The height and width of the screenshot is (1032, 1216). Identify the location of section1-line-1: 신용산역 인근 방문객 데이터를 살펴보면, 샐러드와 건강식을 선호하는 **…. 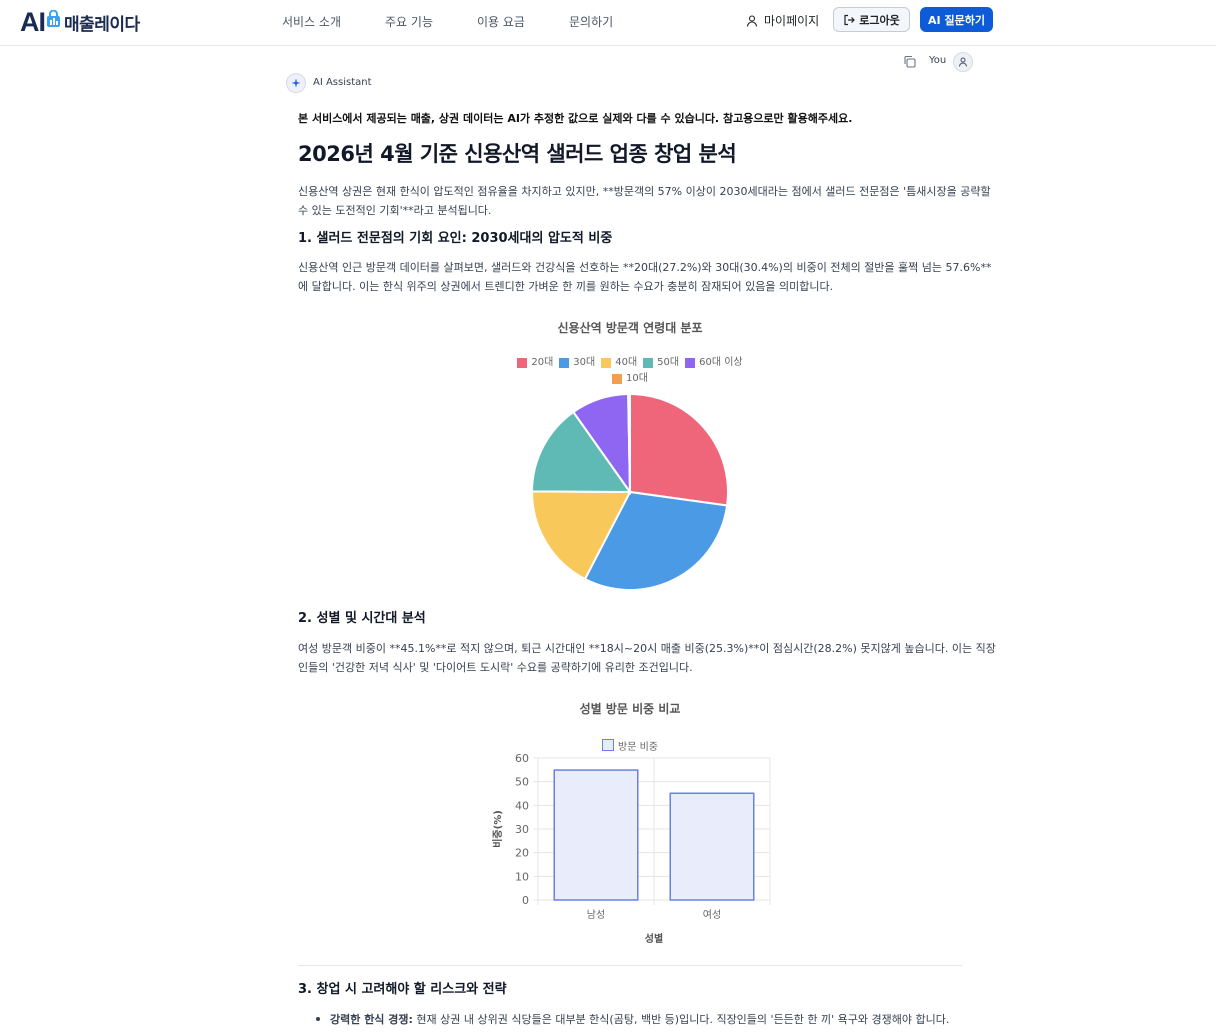
(645, 267).